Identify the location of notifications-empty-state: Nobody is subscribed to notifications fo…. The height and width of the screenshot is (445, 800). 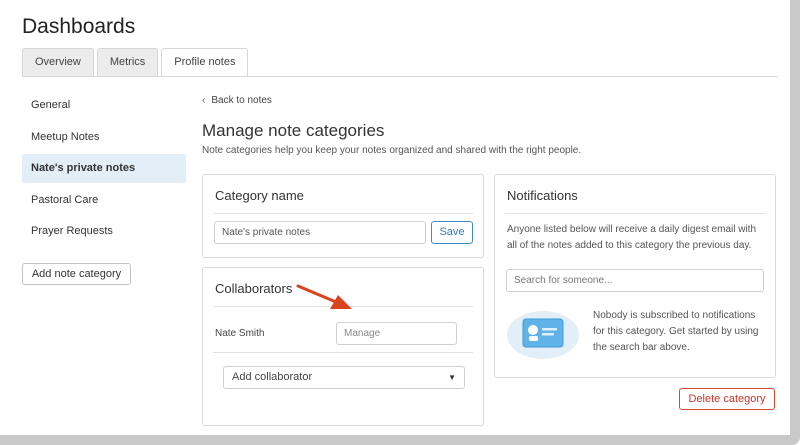
(675, 332).